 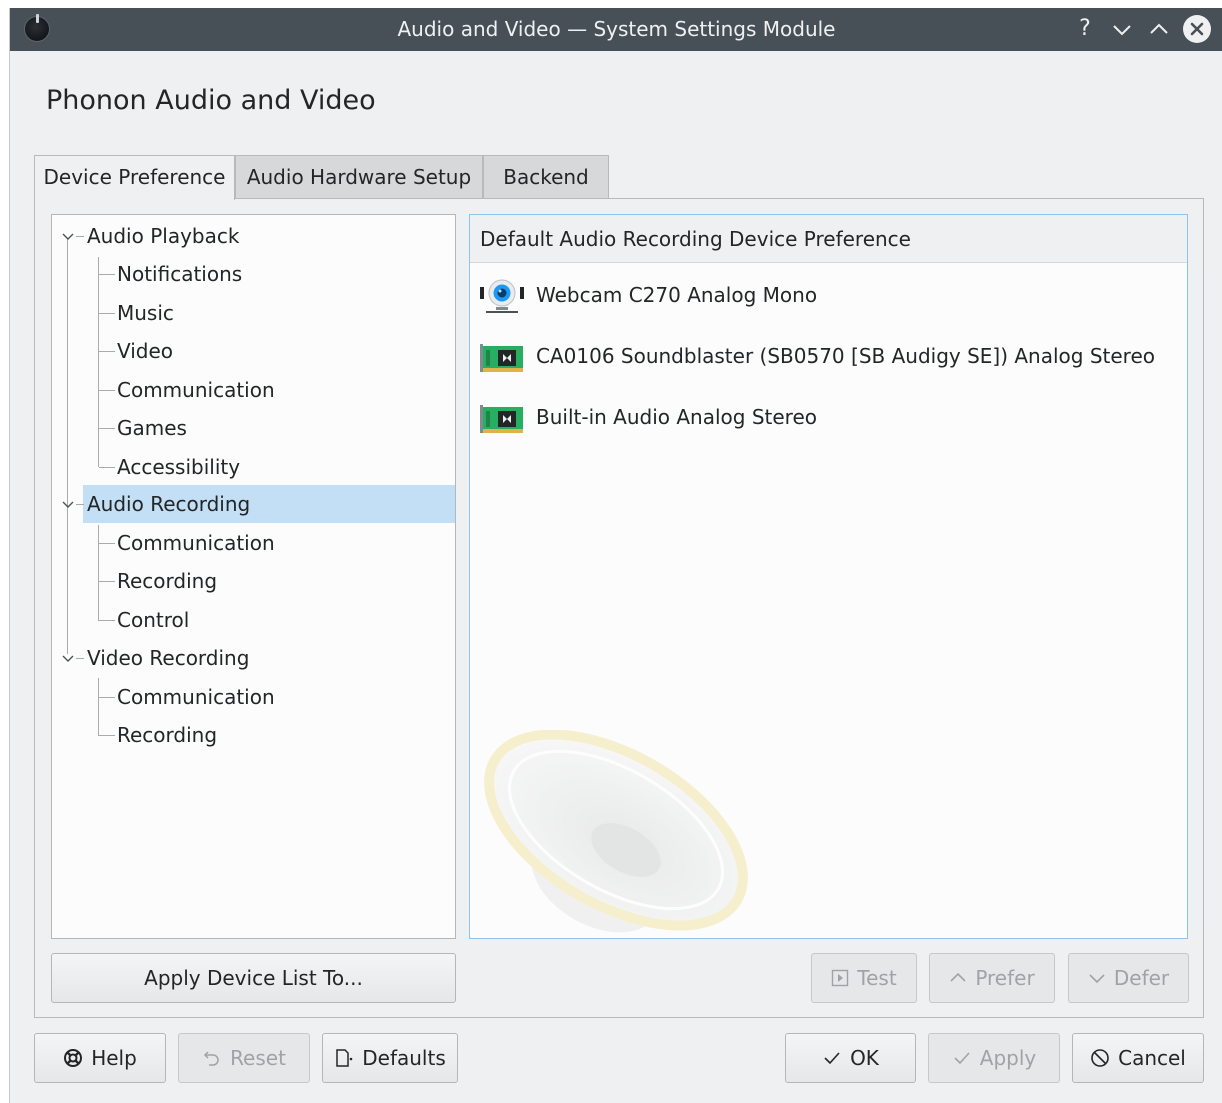 I want to click on reset-label: Reset, so click(x=258, y=1058).